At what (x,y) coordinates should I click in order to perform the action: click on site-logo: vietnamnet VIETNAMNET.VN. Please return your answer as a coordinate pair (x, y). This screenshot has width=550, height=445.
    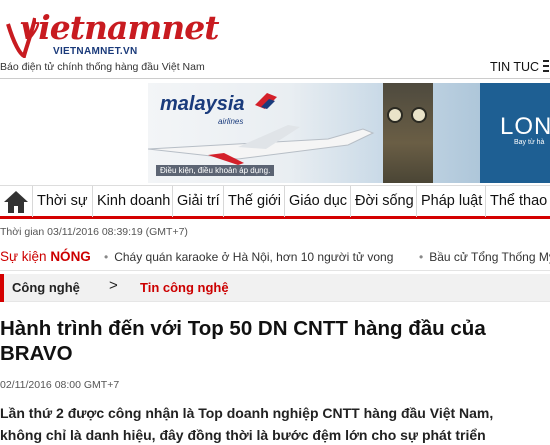
    Looking at the image, I should click on (113, 33).